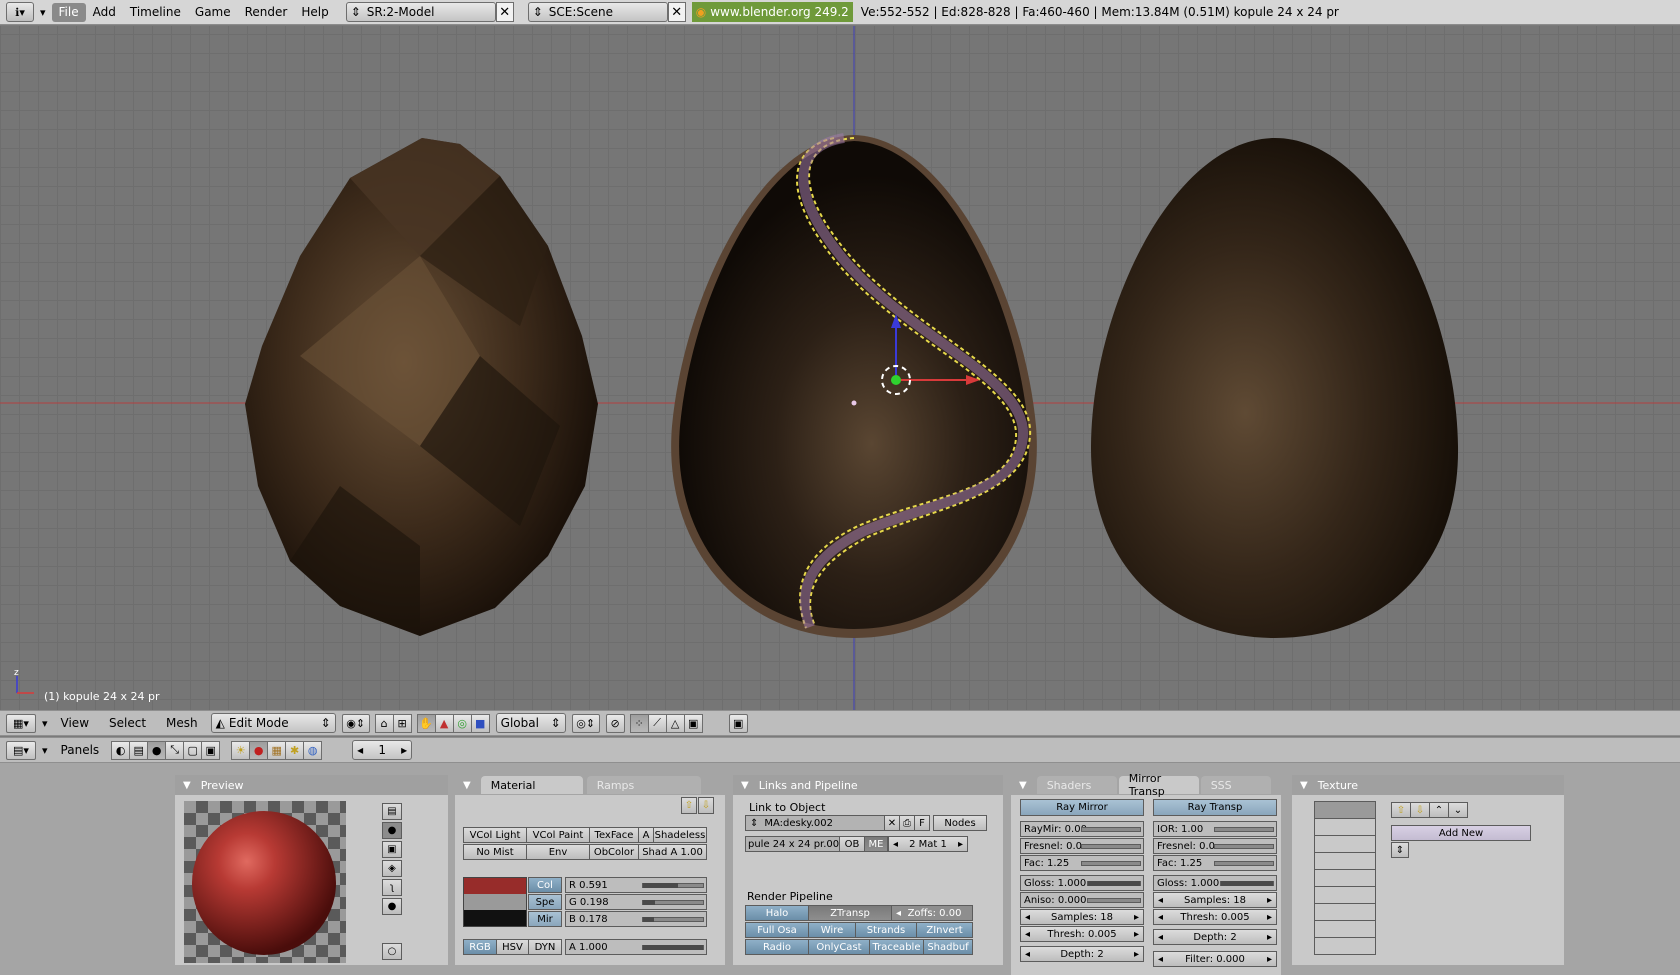  What do you see at coordinates (426, 723) in the screenshot?
I see `hand-icon: ✋` at bounding box center [426, 723].